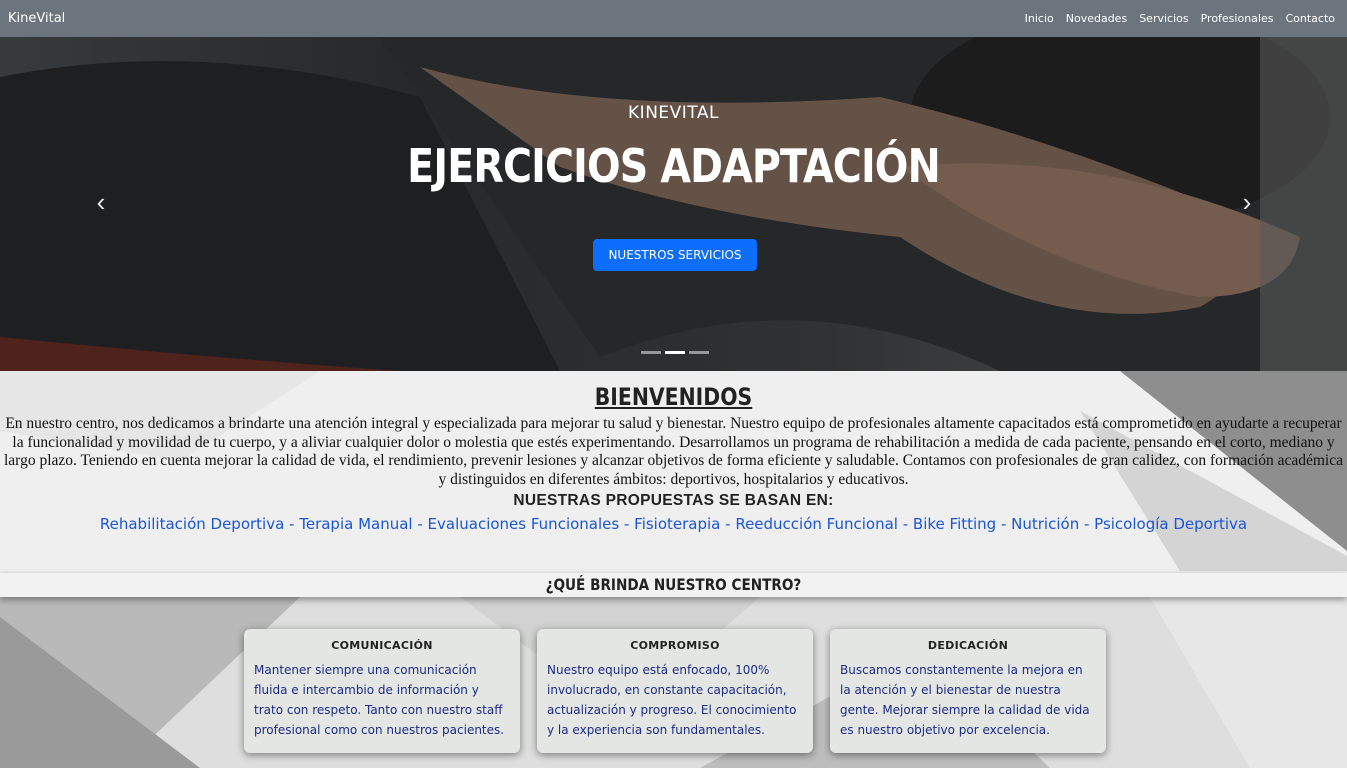 This screenshot has width=1347, height=768. I want to click on brinda-title: ¿QUÉ BRINDA NUESTRO CENTRO?, so click(673, 584).